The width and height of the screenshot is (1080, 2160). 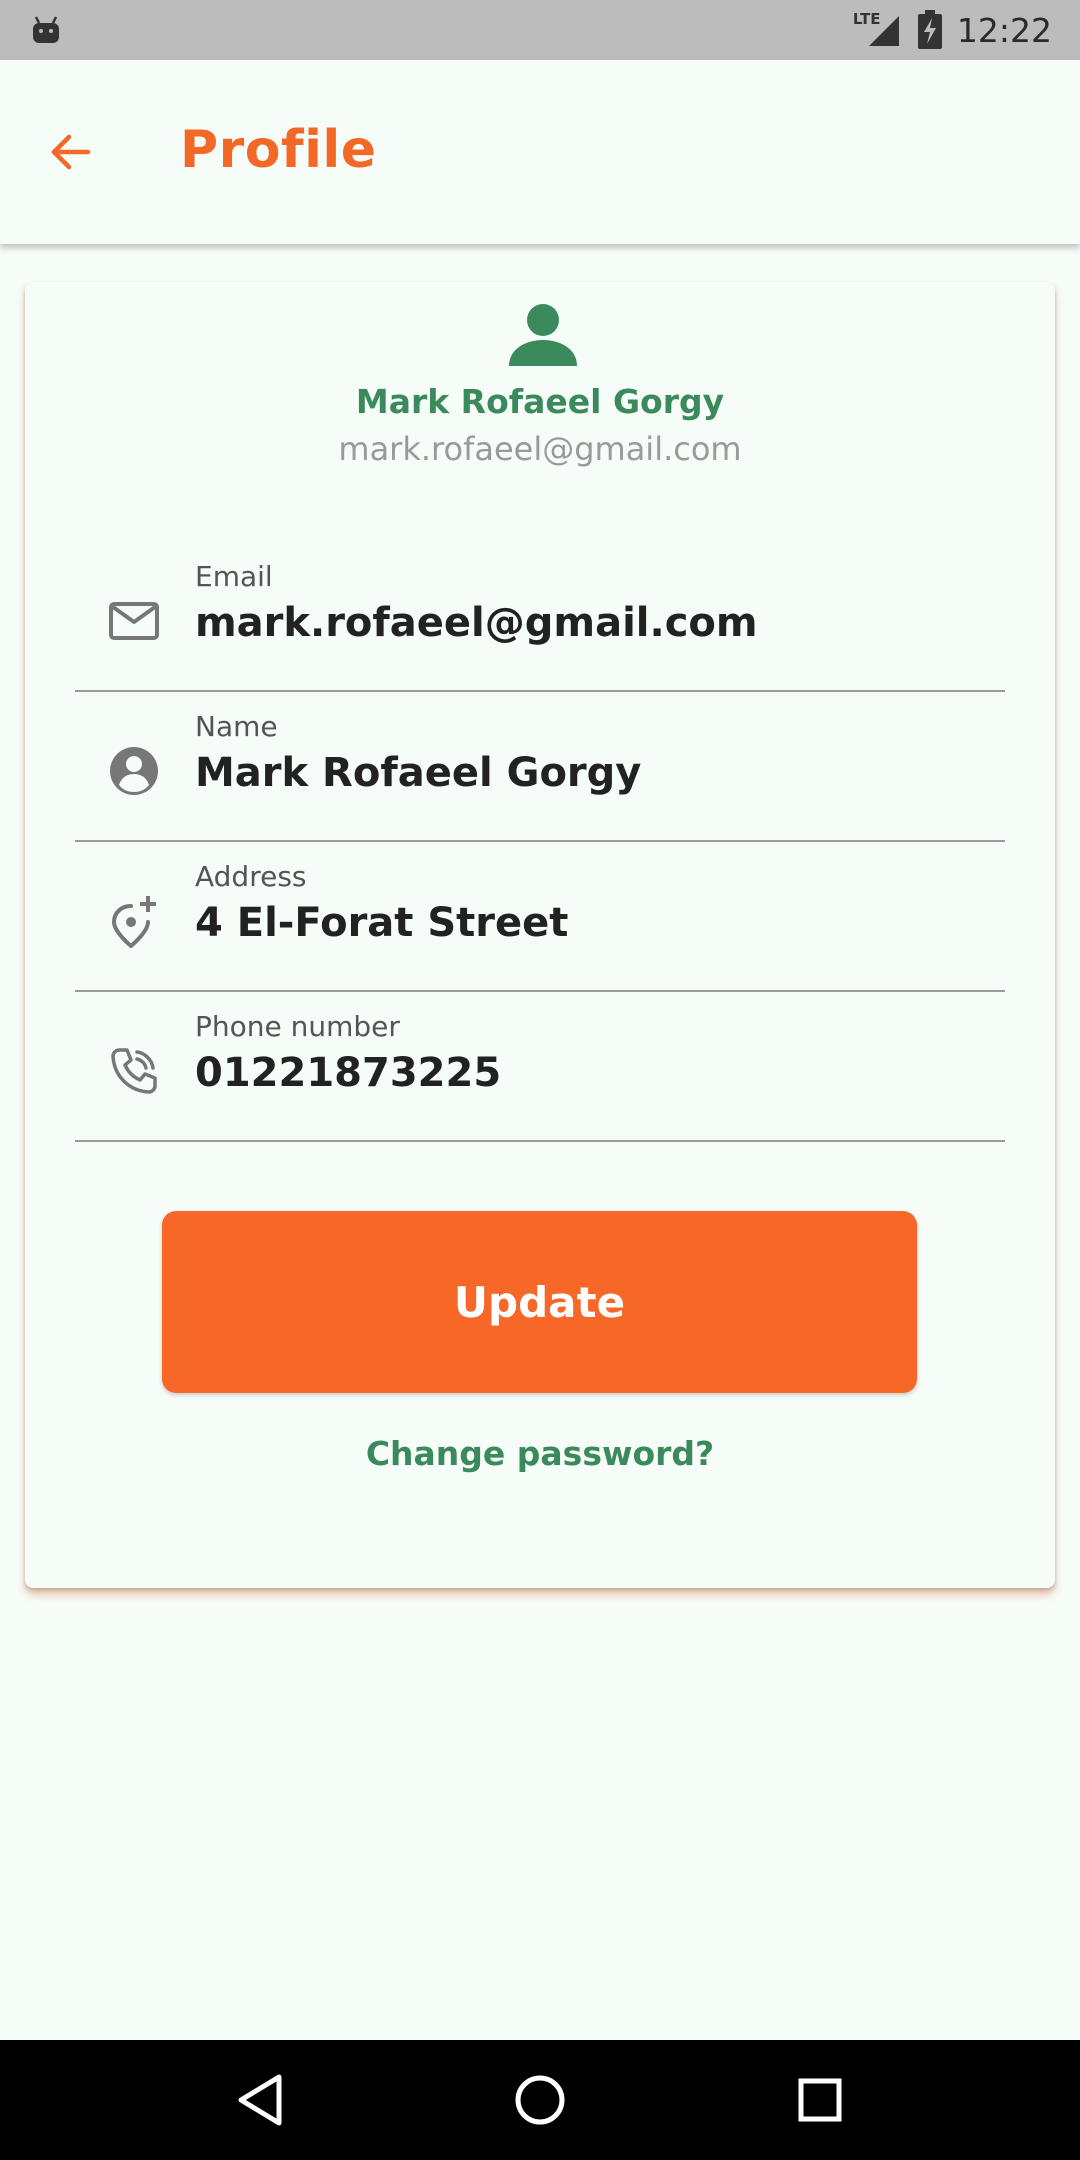 I want to click on phone-value: 01221873225, so click(x=348, y=1073).